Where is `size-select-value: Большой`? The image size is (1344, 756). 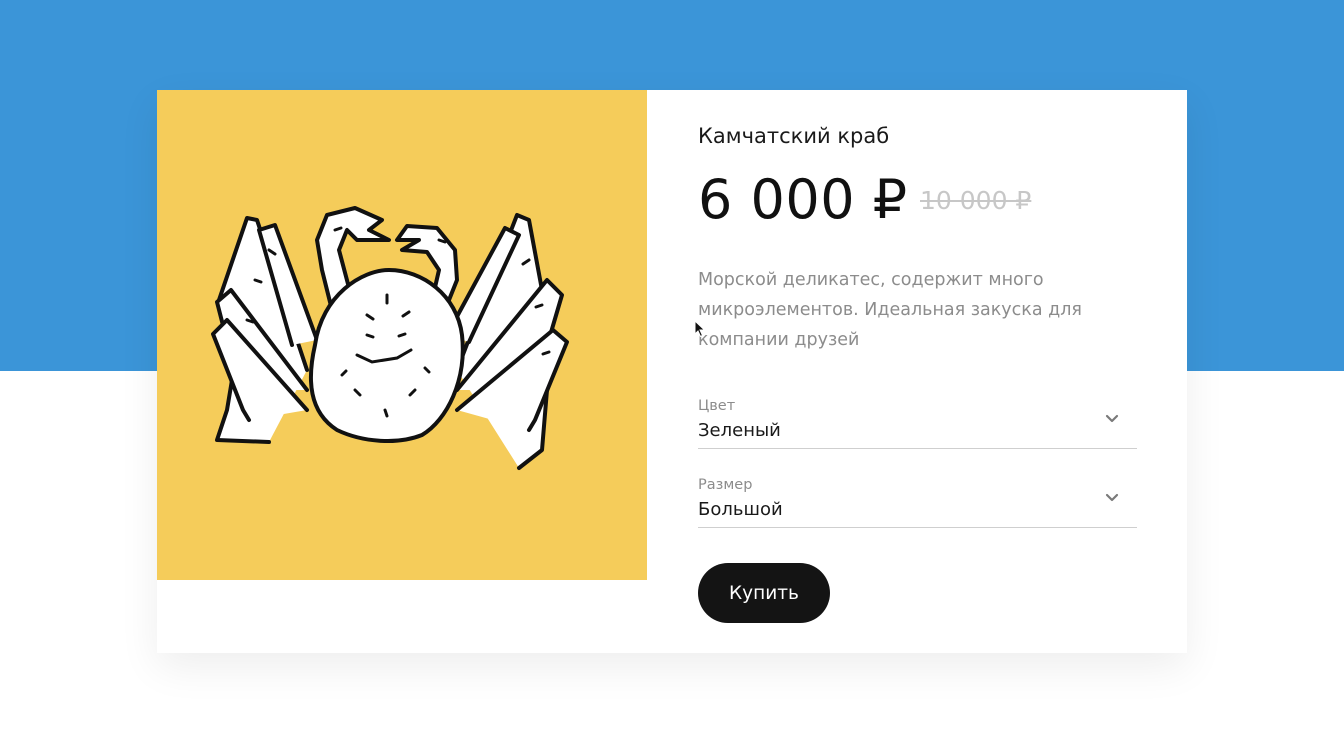 size-select-value: Большой is located at coordinates (740, 509).